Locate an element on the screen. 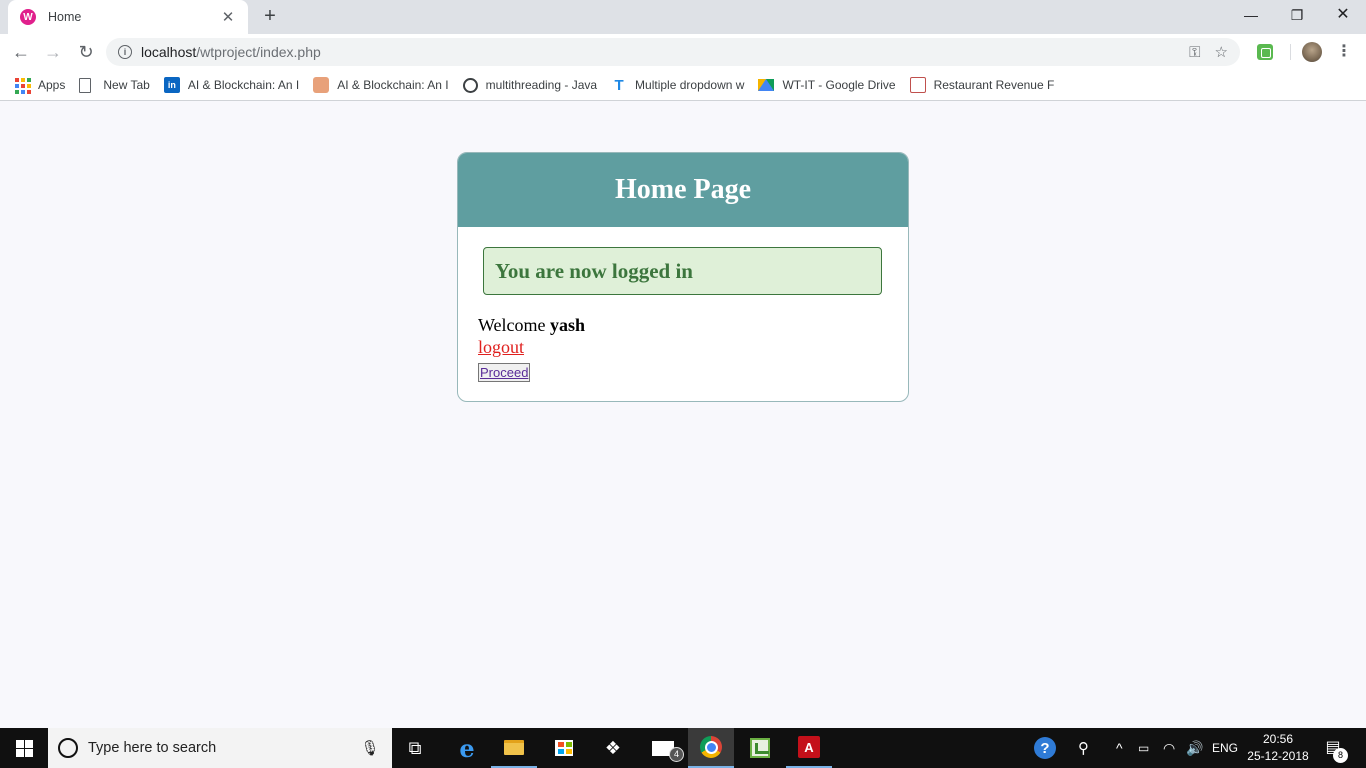  file-explorer-icon is located at coordinates (514, 748).